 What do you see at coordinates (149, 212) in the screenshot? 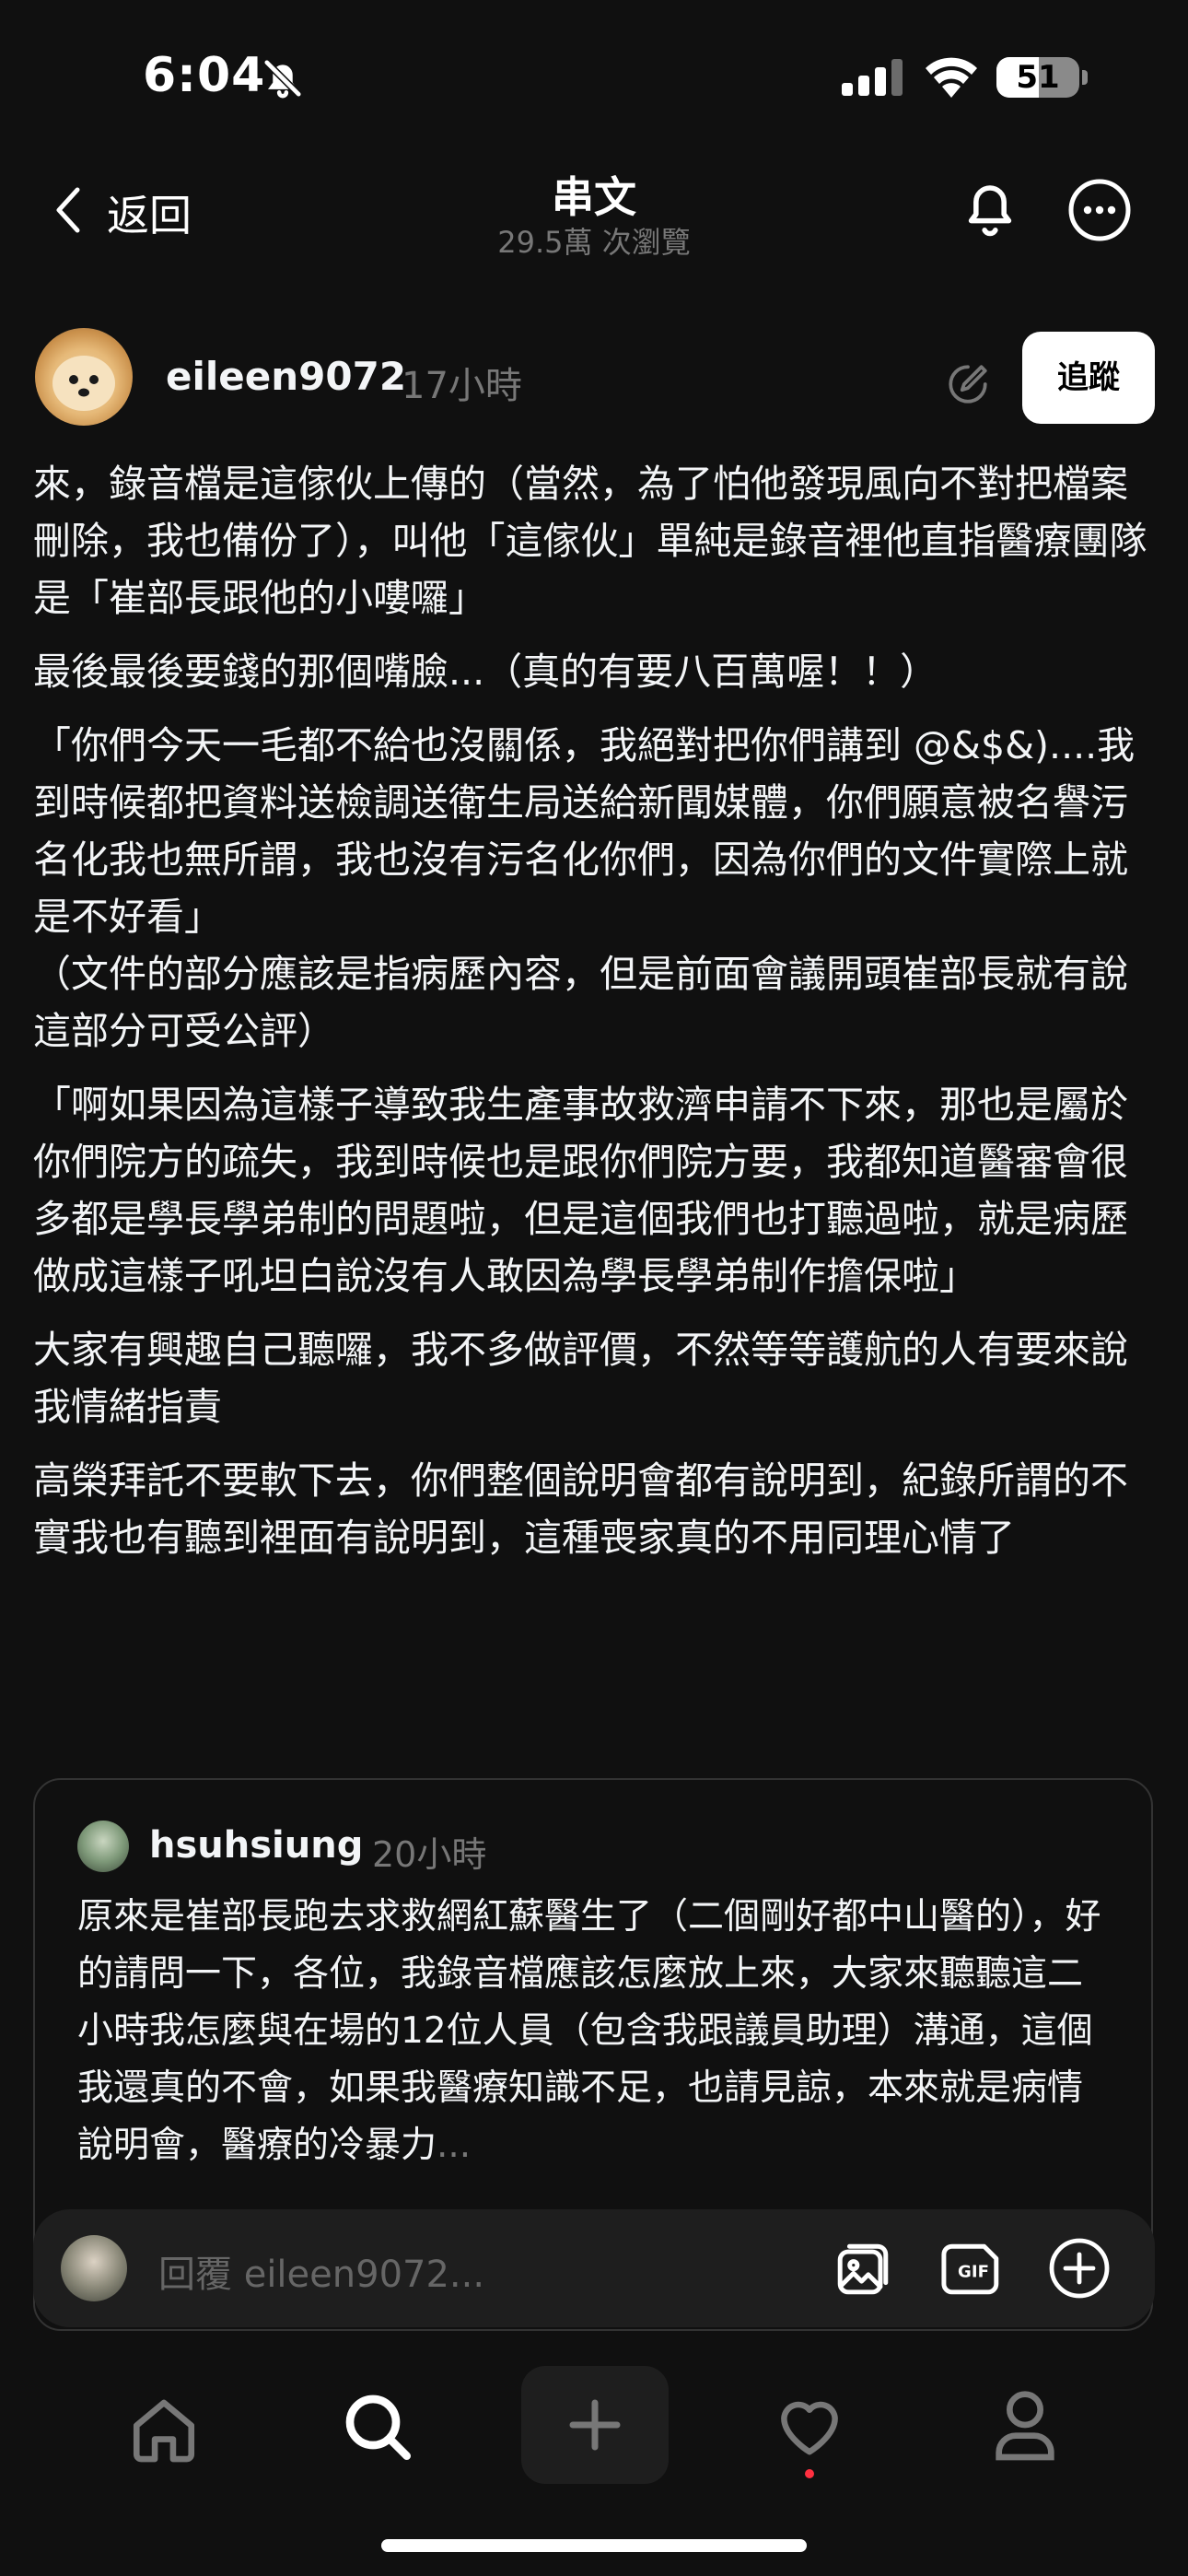
I see `back-button: 返回` at bounding box center [149, 212].